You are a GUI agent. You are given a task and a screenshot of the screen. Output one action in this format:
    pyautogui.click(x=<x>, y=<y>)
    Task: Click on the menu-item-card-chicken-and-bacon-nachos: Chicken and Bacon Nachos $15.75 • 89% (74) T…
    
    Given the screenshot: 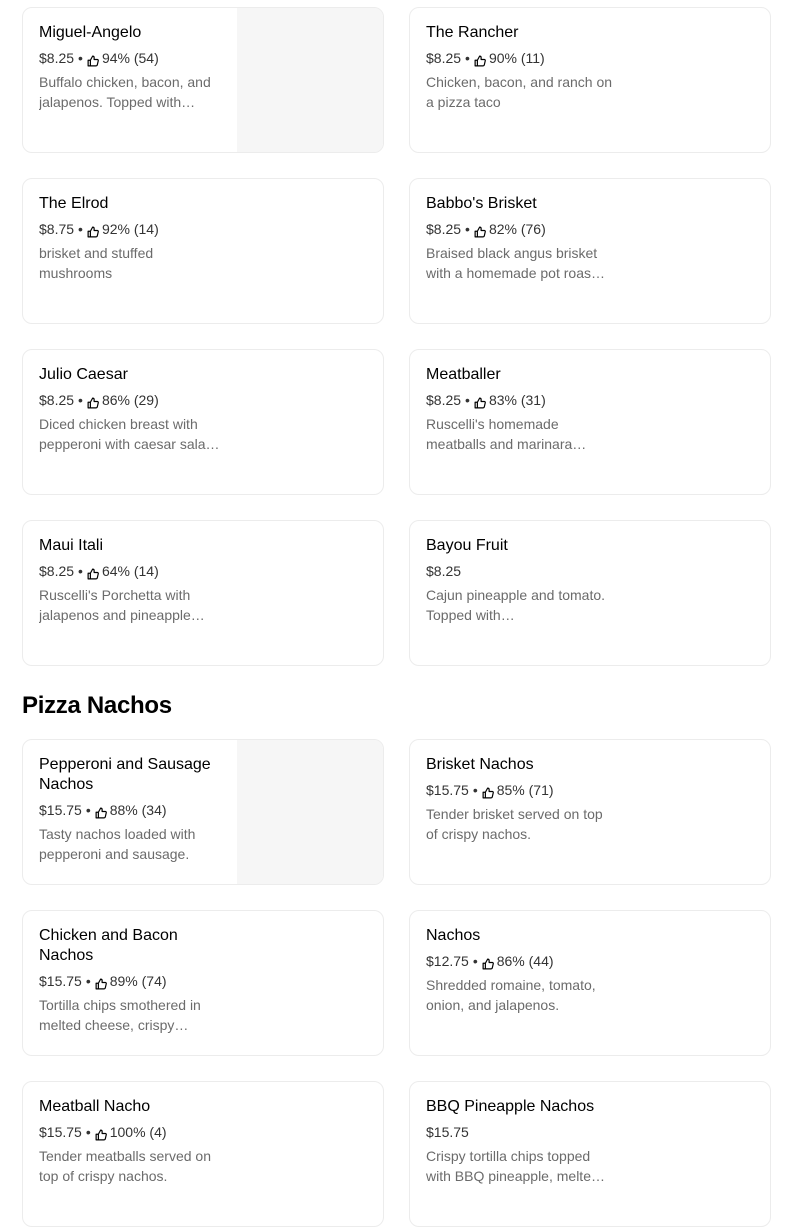 What is the action you would take?
    pyautogui.click(x=203, y=983)
    